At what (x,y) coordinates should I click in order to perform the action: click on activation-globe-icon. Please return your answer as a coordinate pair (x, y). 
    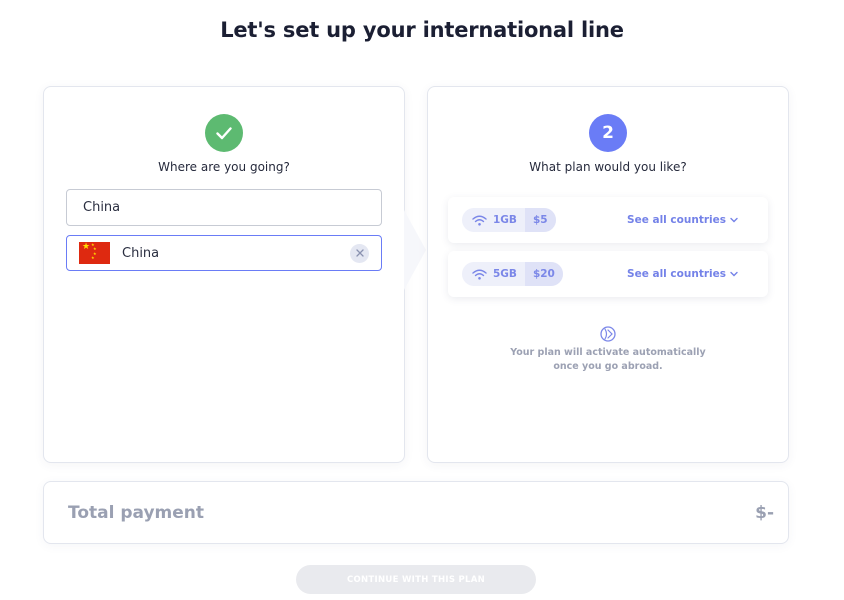
    Looking at the image, I should click on (608, 334).